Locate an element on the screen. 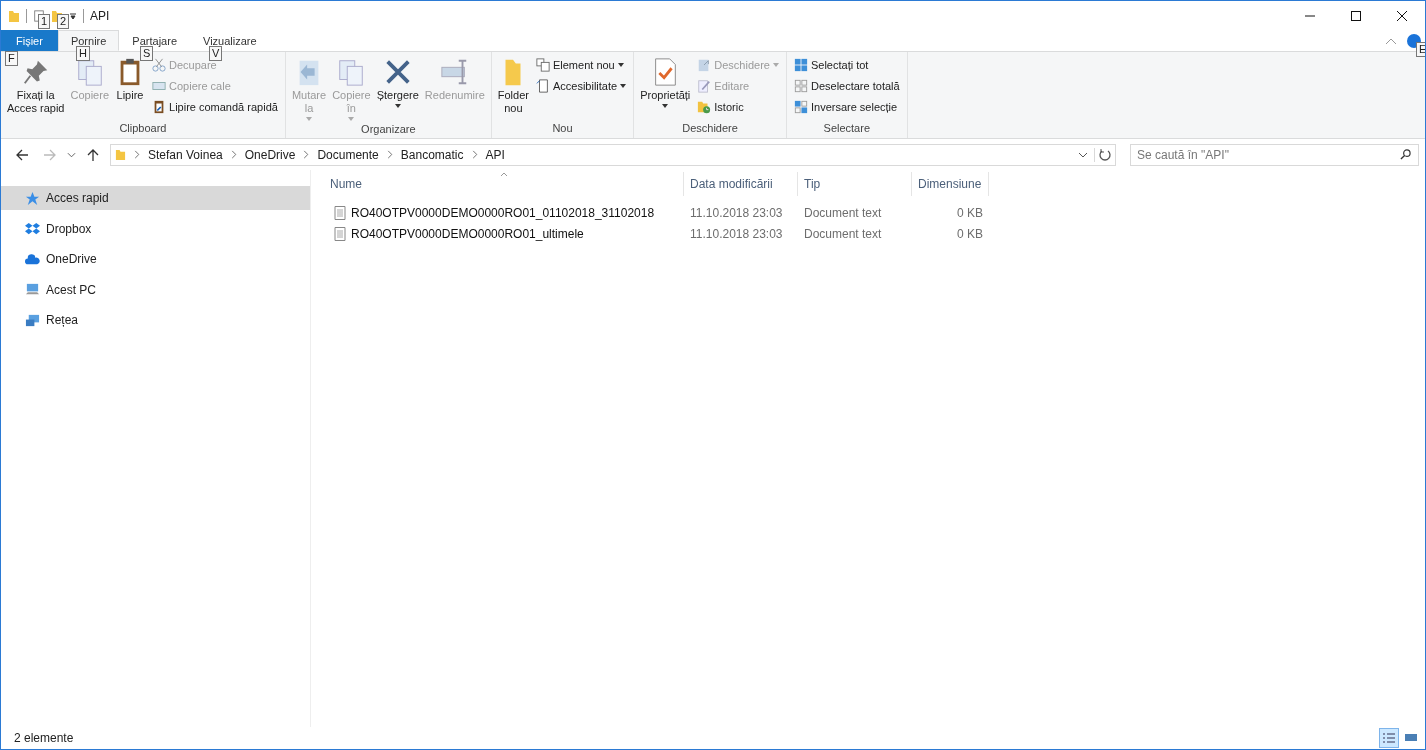 Image resolution: width=1426 pixels, height=750 pixels. keytip: 1 is located at coordinates (44, 21).